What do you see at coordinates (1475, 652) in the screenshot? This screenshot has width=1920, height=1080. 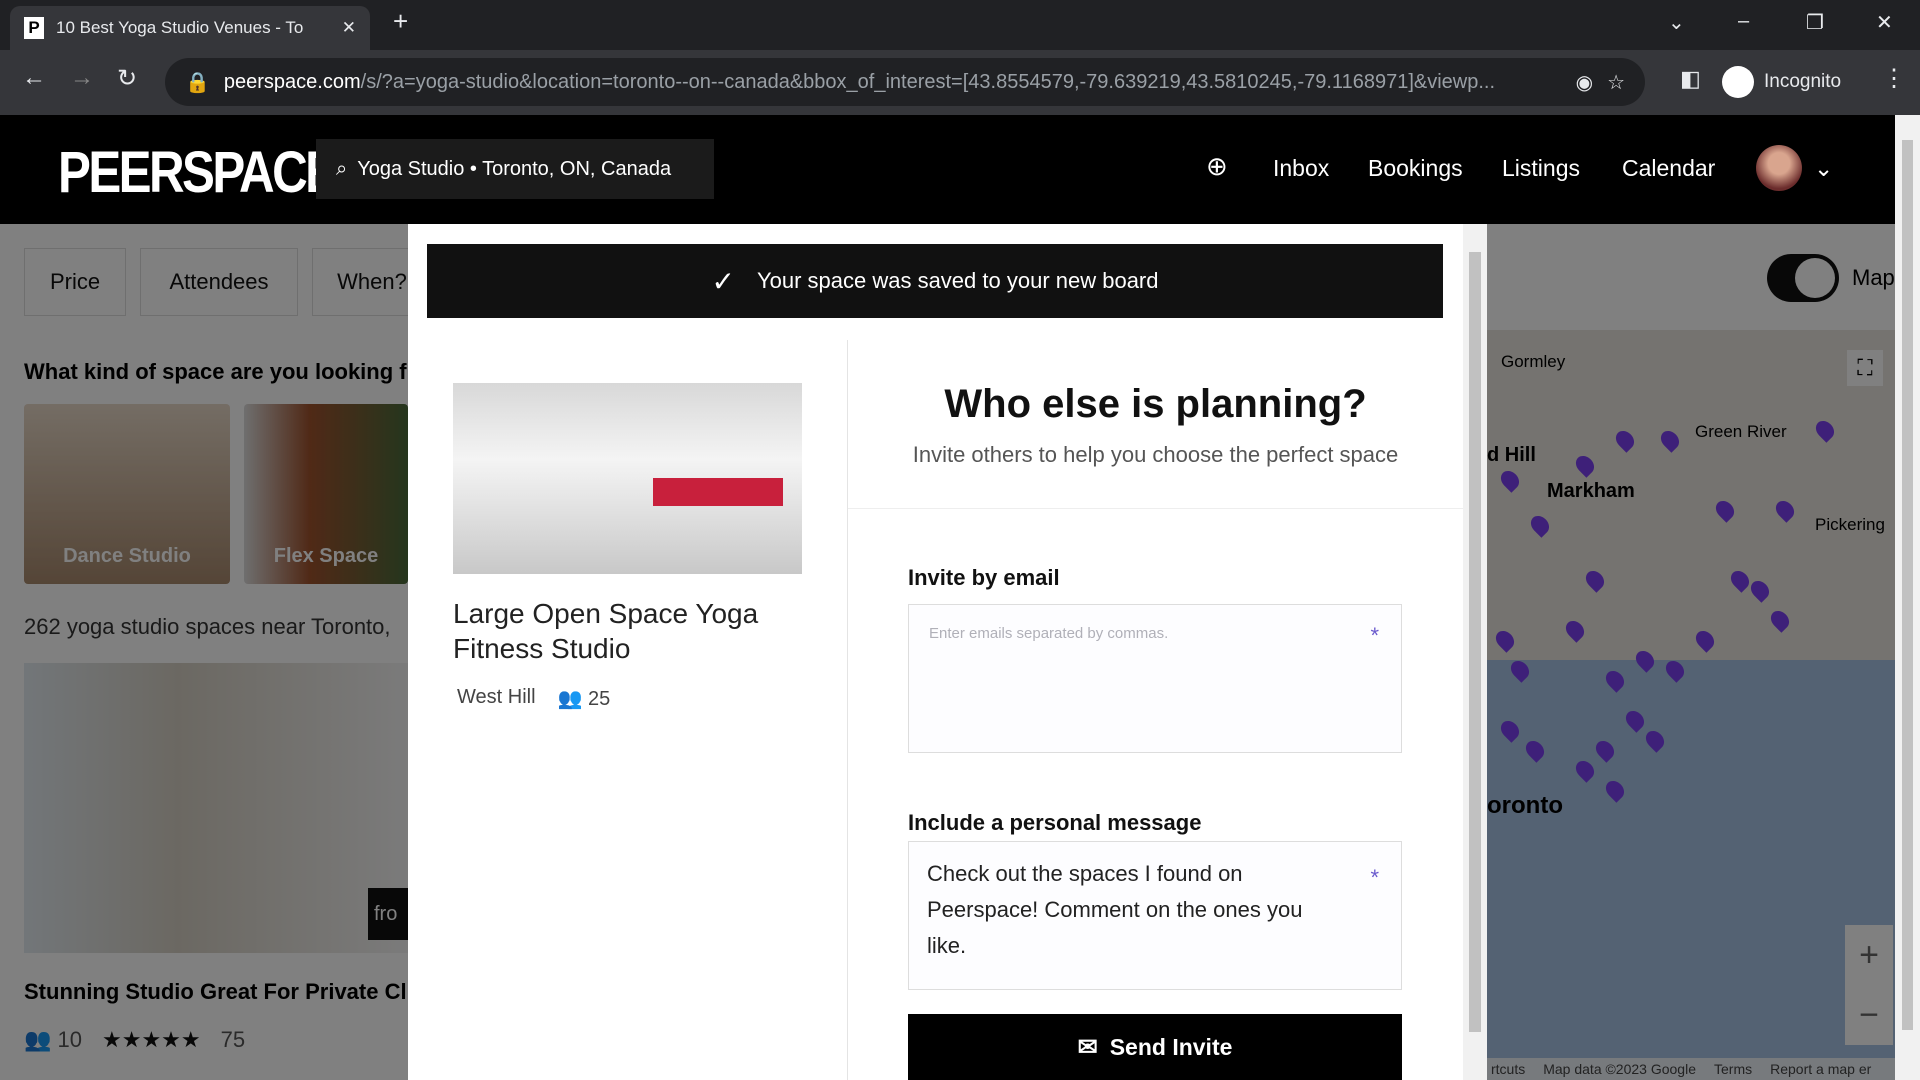 I see `modal-scrollbar` at bounding box center [1475, 652].